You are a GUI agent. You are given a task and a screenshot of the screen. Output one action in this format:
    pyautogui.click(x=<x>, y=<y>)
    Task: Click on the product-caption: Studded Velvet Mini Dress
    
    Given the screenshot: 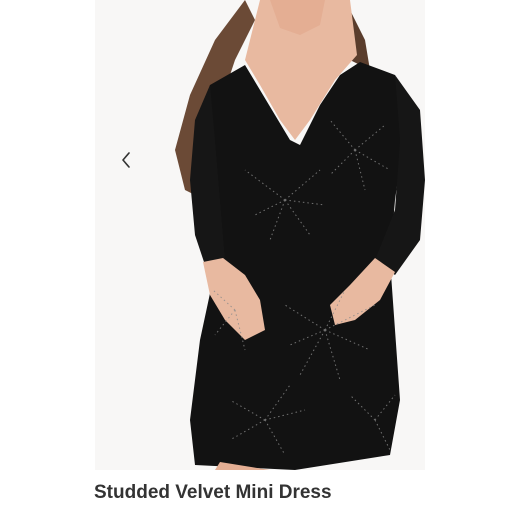 What is the action you would take?
    pyautogui.click(x=304, y=490)
    